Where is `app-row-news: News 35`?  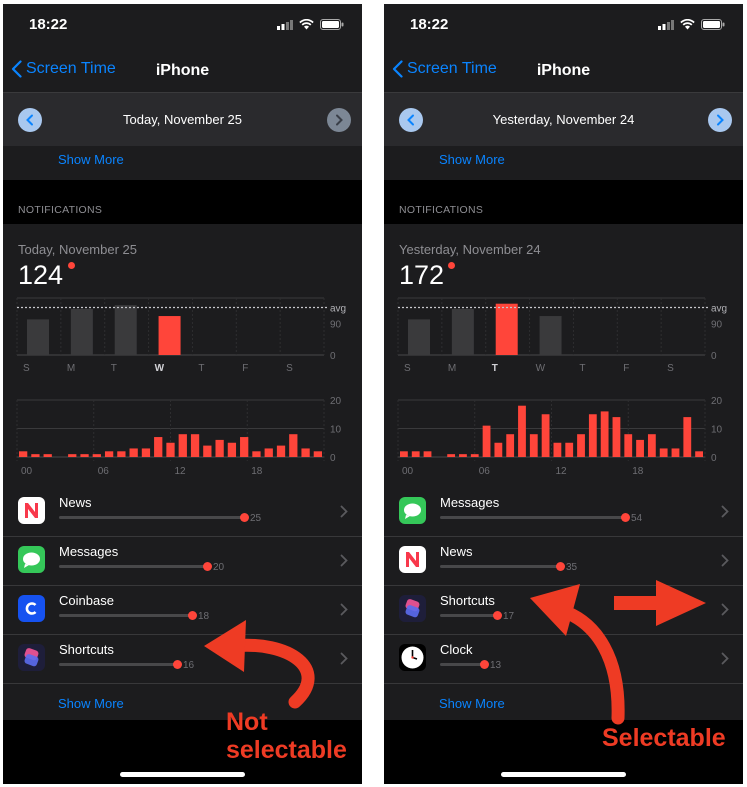
app-row-news: News 35 is located at coordinates (563, 561).